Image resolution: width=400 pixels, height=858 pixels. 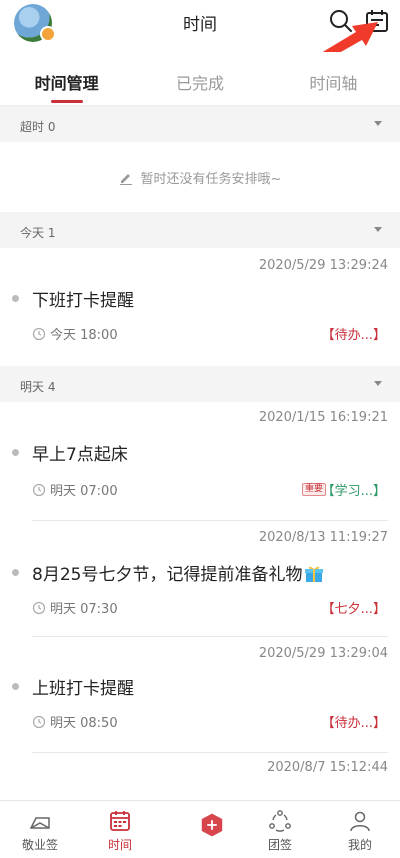 What do you see at coordinates (39, 845) in the screenshot?
I see `nav-label: 敬业签` at bounding box center [39, 845].